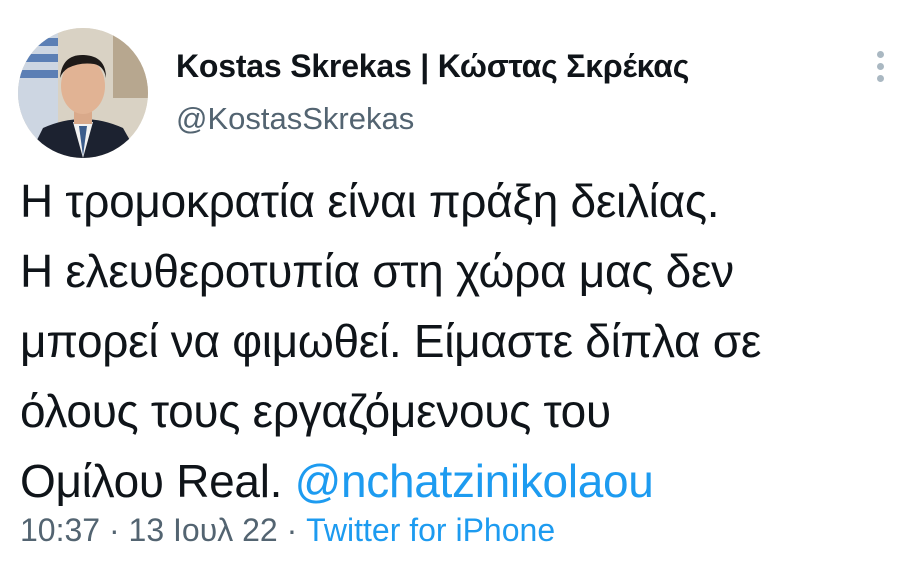 The image size is (917, 580). I want to click on tweet-source-link: Twitter for iPhone, so click(430, 530).